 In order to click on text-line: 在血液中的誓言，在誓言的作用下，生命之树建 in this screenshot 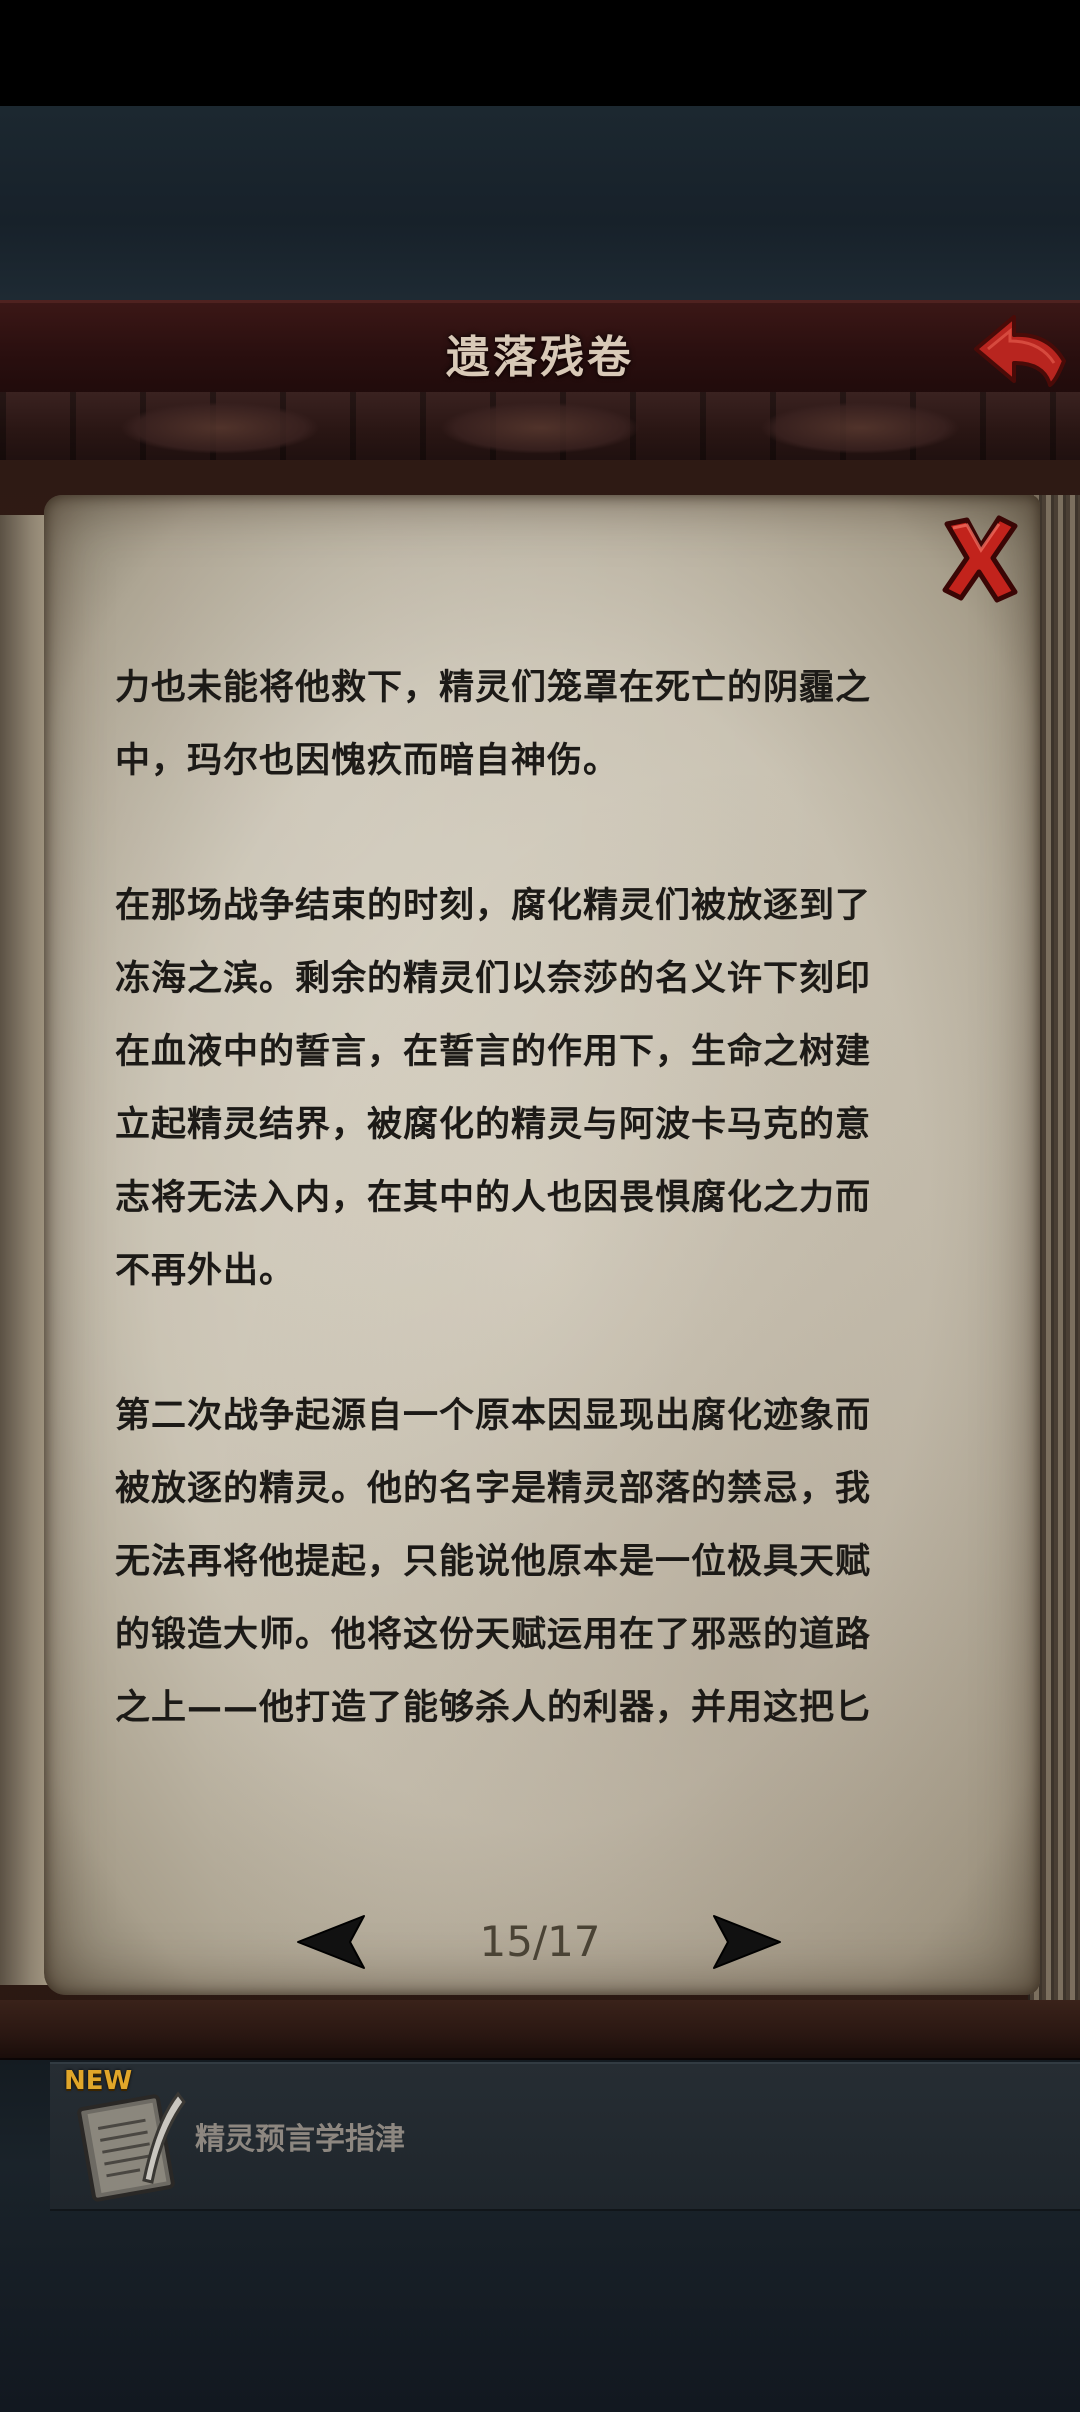, I will do `click(493, 1052)`.